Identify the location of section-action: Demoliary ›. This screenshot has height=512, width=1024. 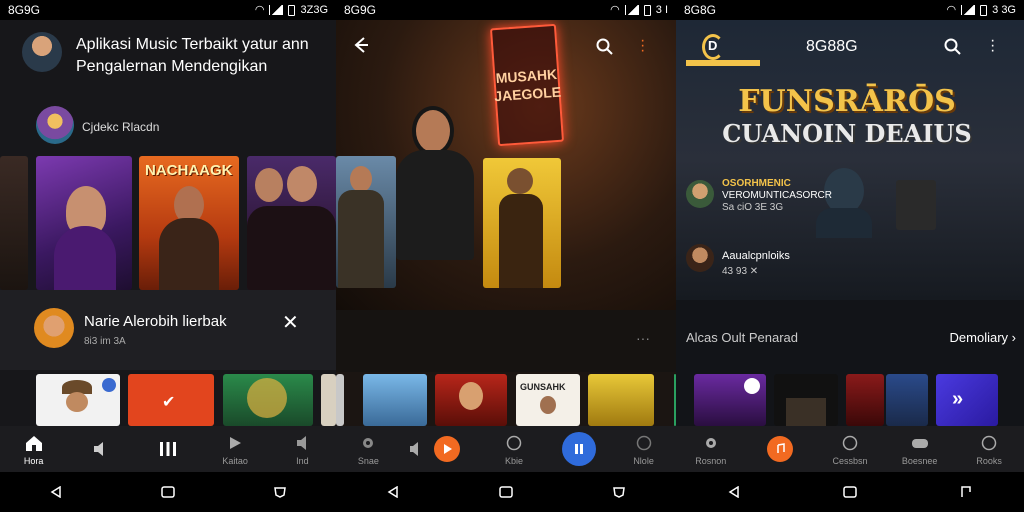
(983, 337).